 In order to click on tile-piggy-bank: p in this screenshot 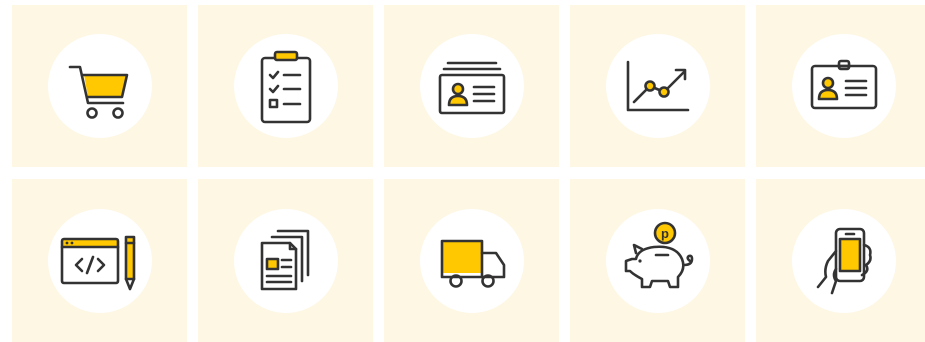, I will do `click(657, 260)`.